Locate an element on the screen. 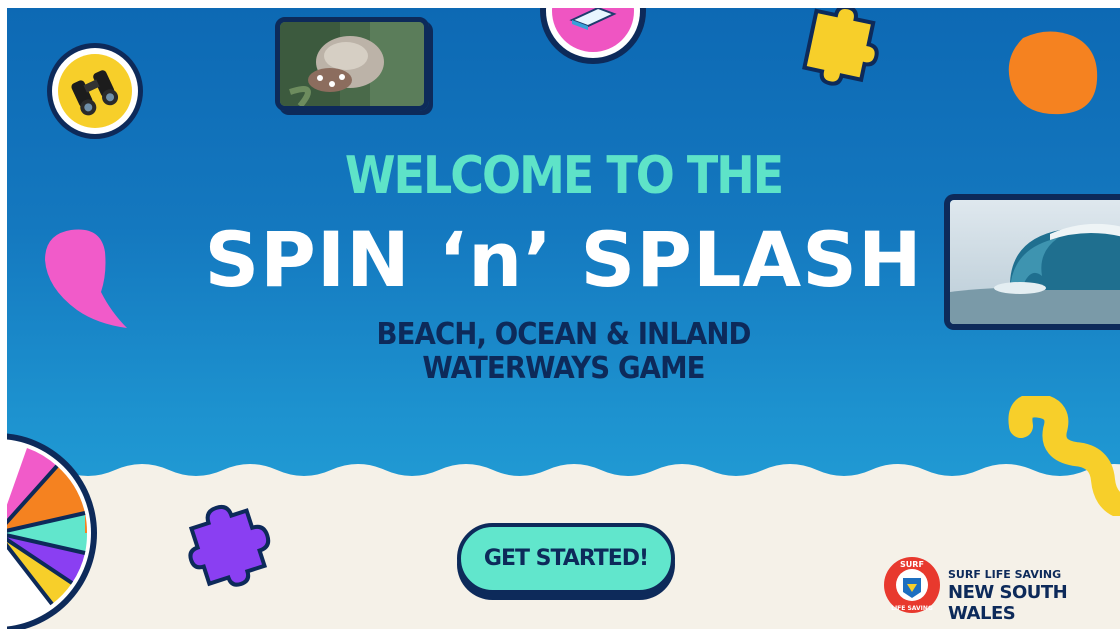  orange-blob is located at coordinates (1053, 73).